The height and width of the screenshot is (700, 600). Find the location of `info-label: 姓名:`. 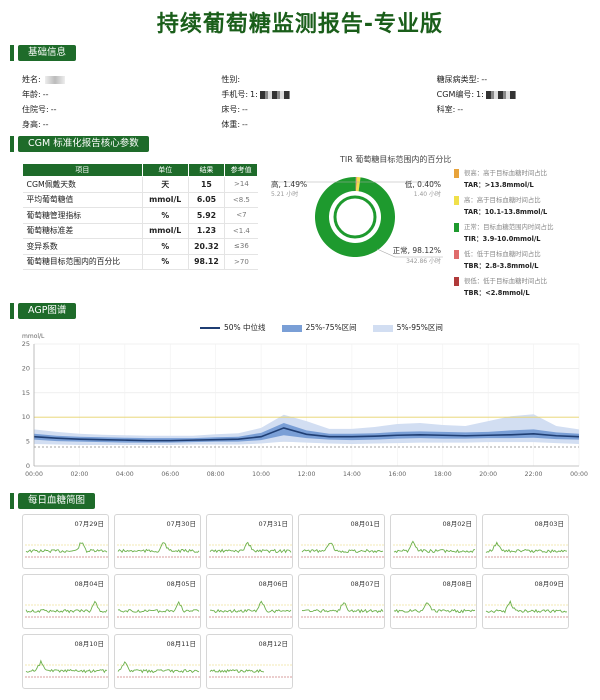

info-label: 姓名: is located at coordinates (31, 79).